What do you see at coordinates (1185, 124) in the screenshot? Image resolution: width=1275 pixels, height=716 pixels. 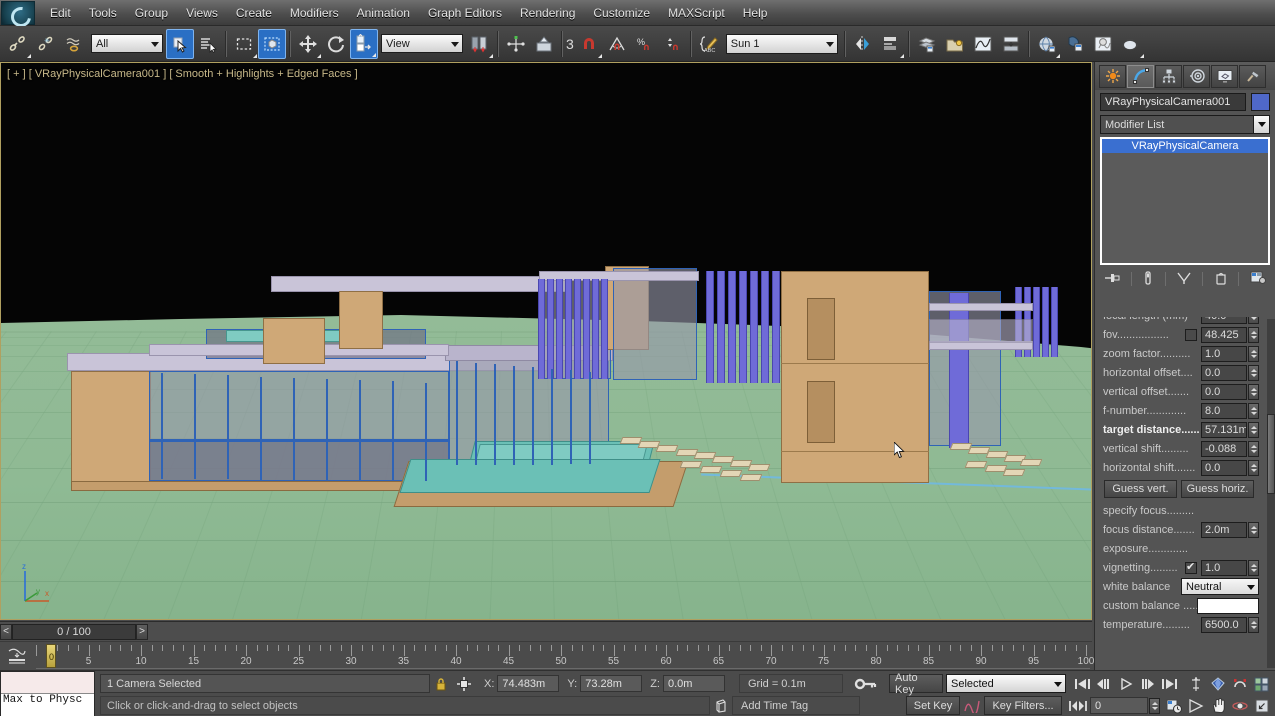 I see `modifier-list-combo: Modifier List` at bounding box center [1185, 124].